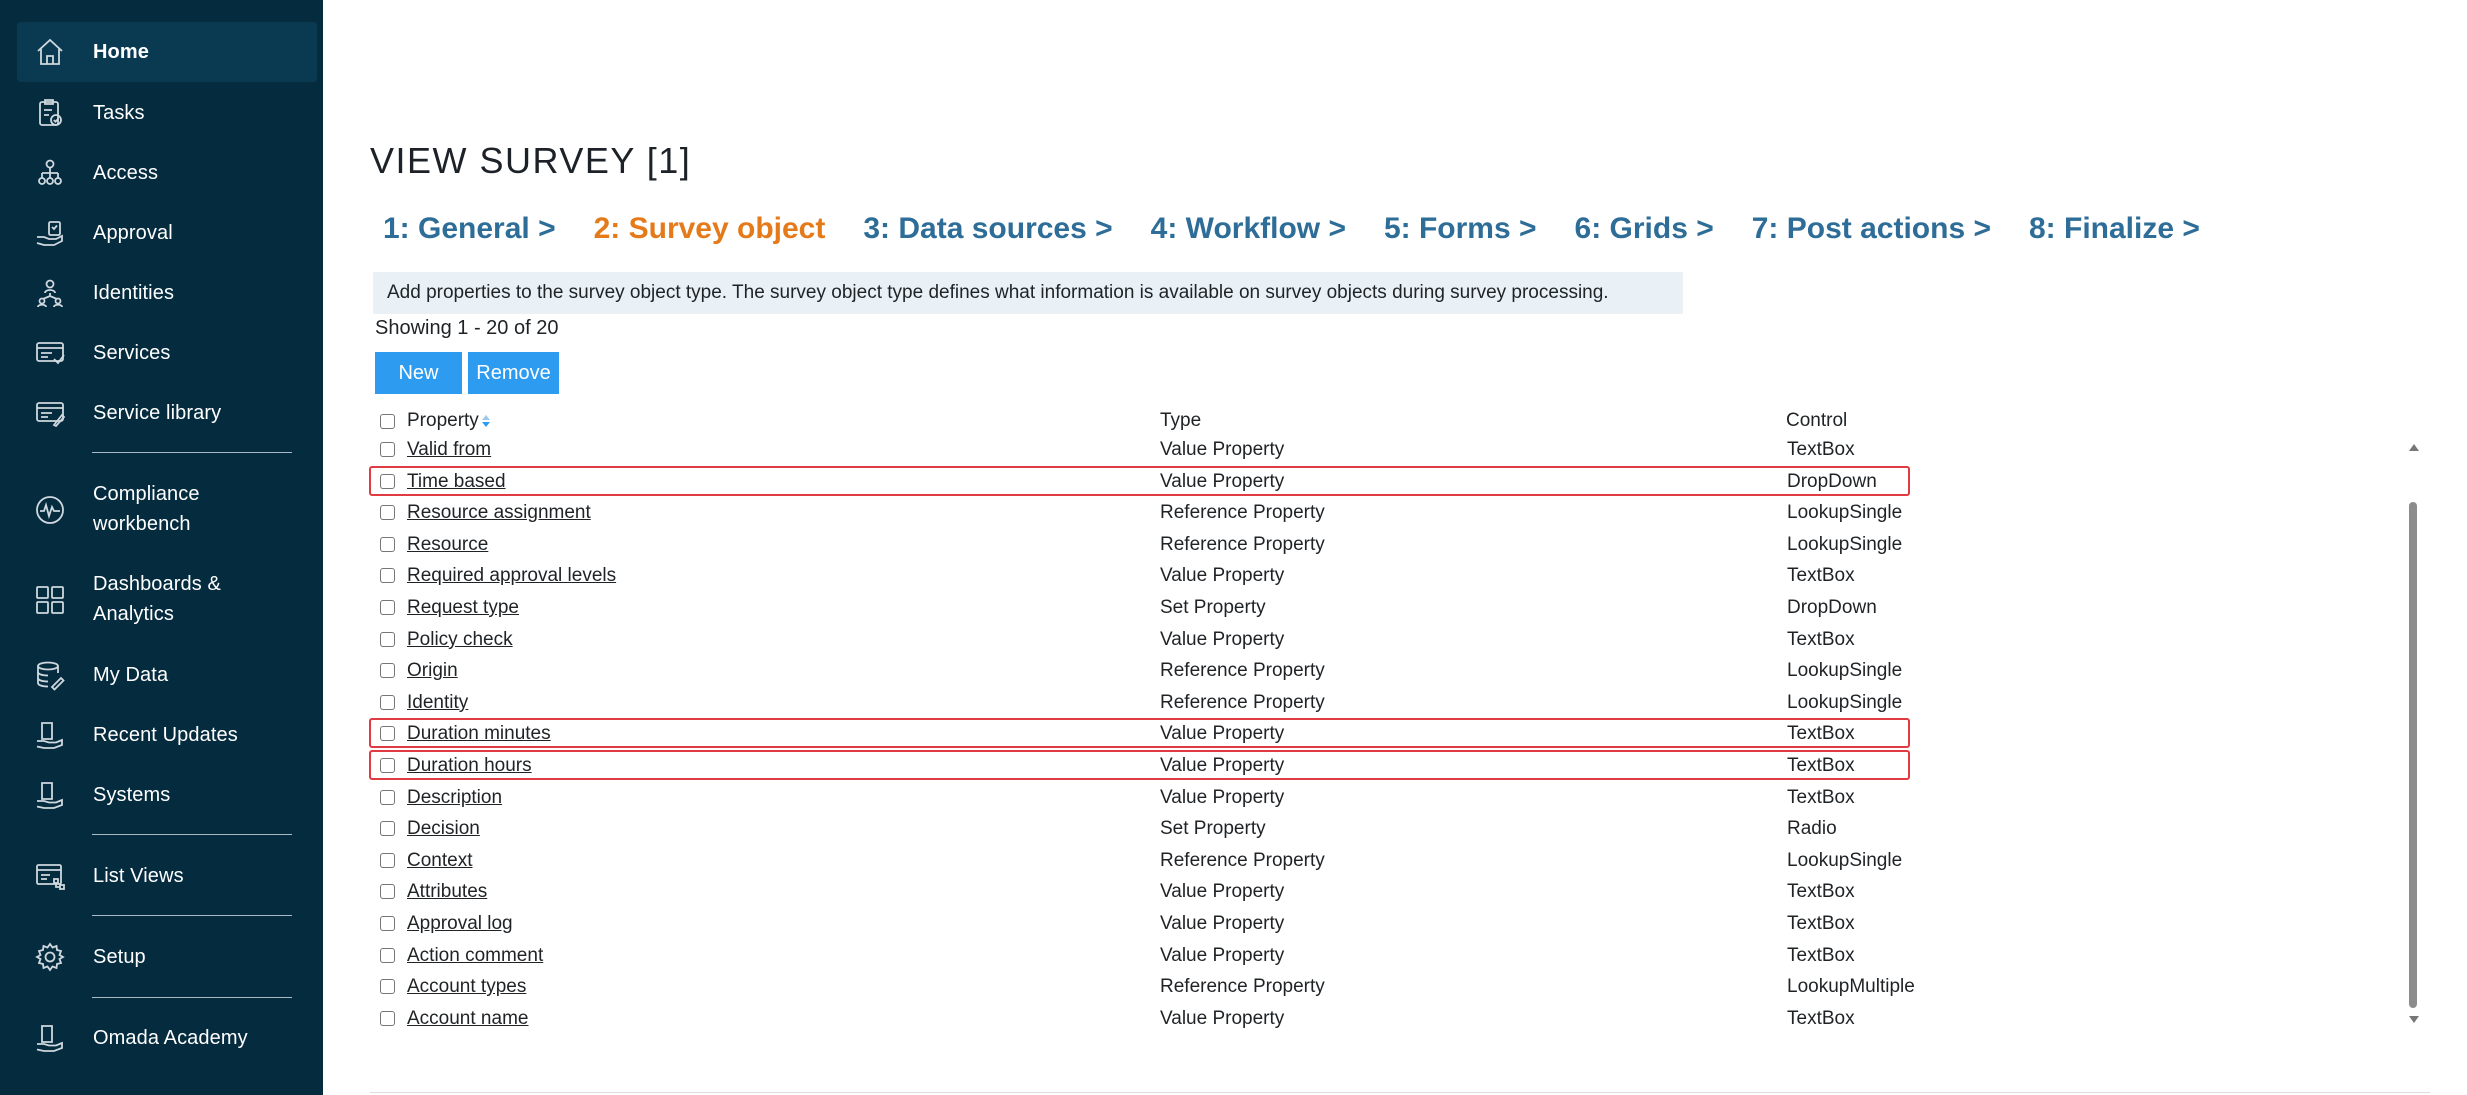 This screenshot has width=2467, height=1095. Describe the element at coordinates (443, 829) in the screenshot. I see `property-link: Decision` at that location.